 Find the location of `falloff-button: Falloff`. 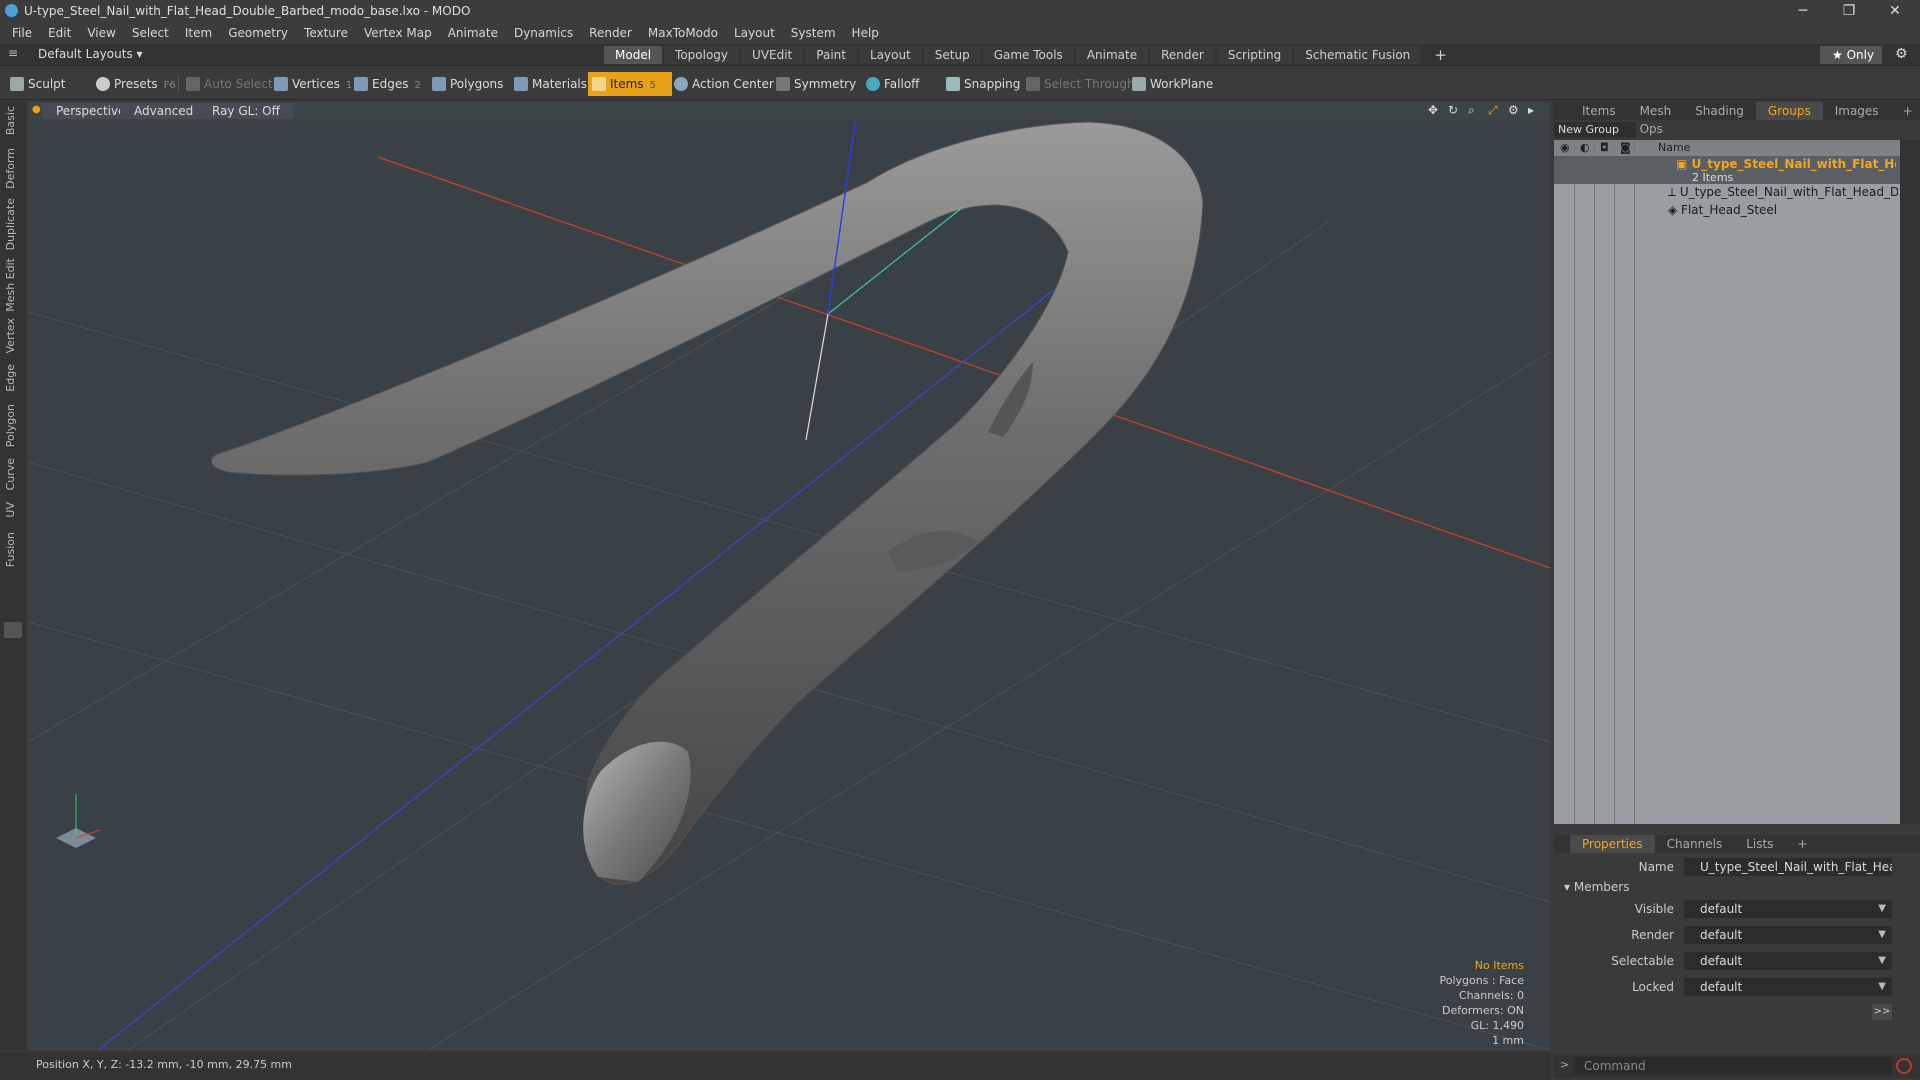

falloff-button: Falloff is located at coordinates (897, 84).